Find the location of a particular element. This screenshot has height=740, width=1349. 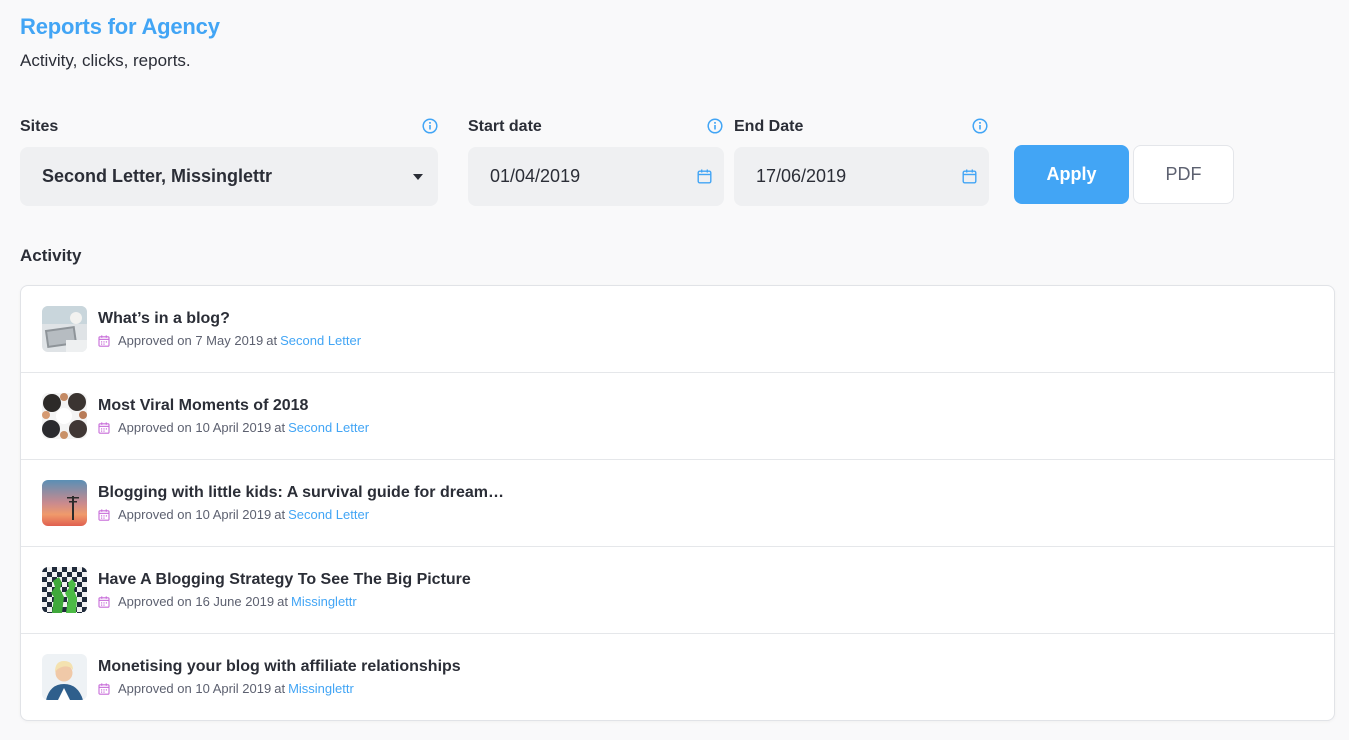

page-subtitle: Activity, clicks, reports. is located at coordinates (105, 60).